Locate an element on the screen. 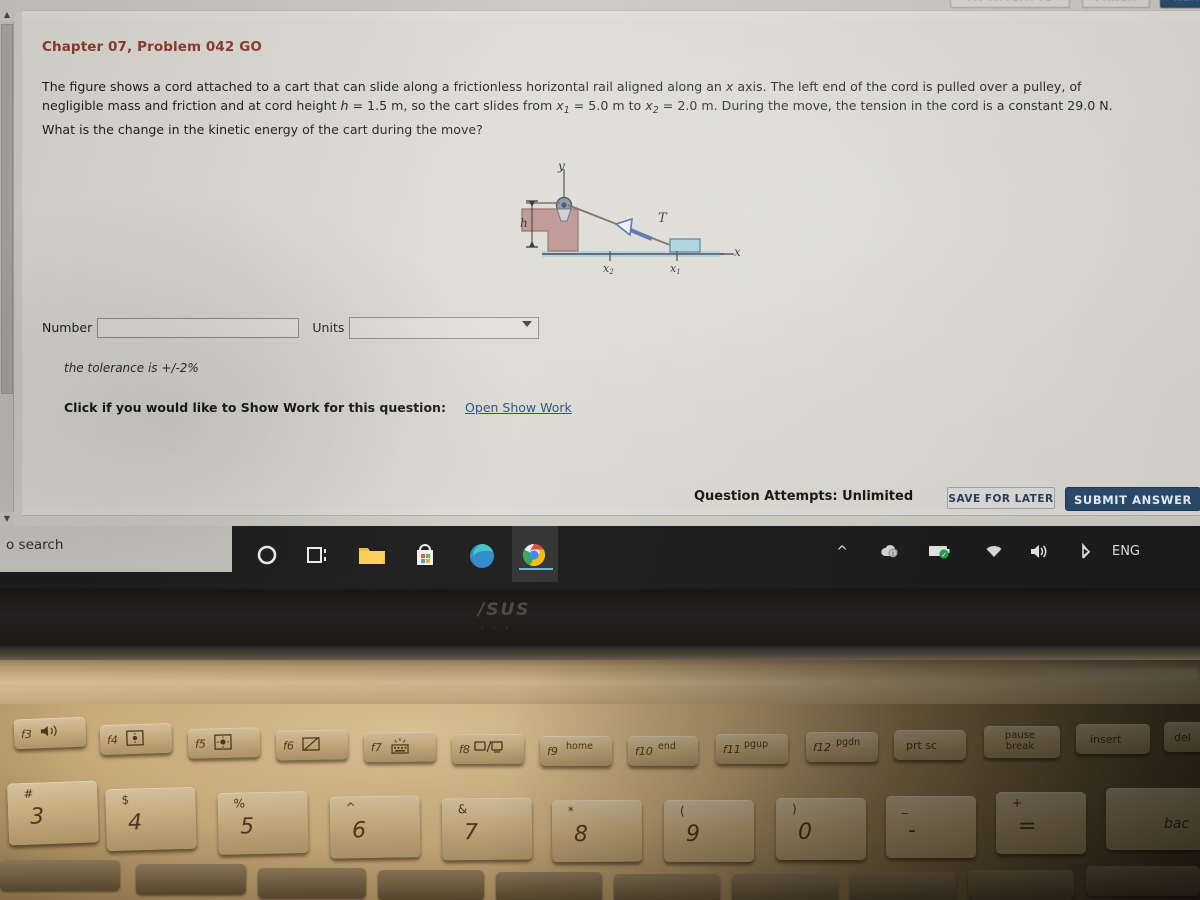  h-symbol: h is located at coordinates (344, 105).